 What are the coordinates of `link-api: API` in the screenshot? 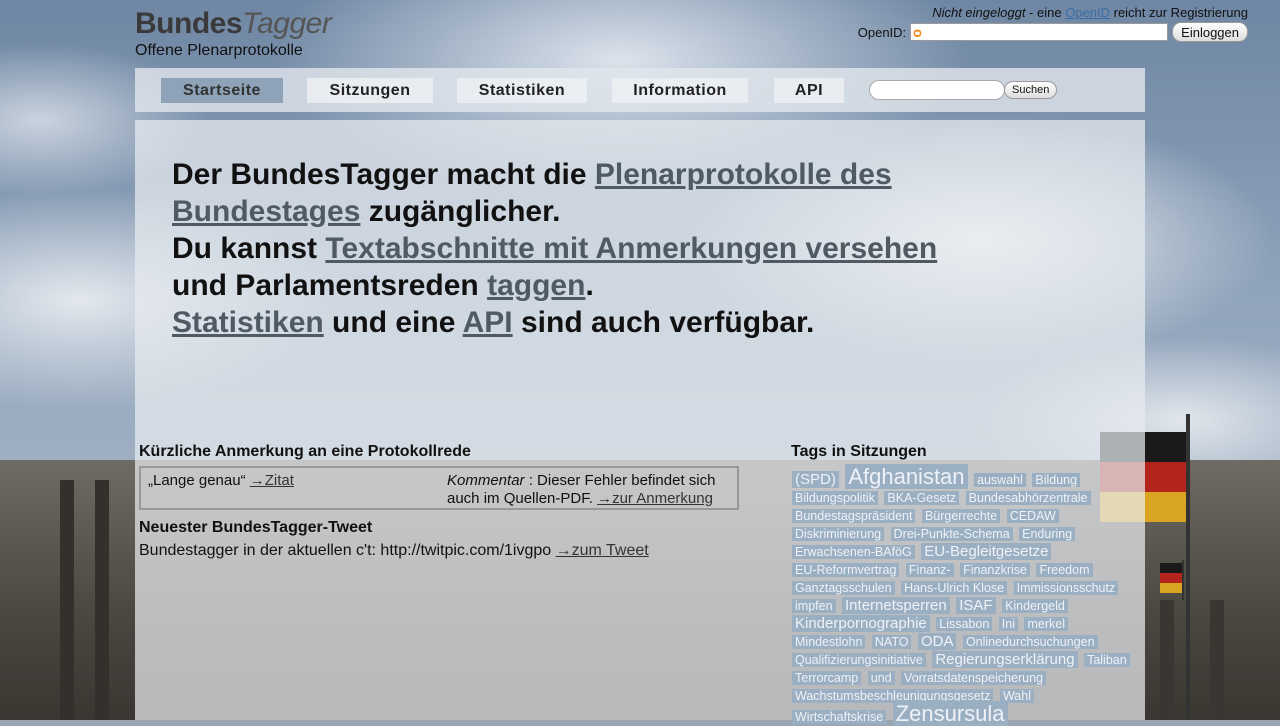 It's located at (488, 322).